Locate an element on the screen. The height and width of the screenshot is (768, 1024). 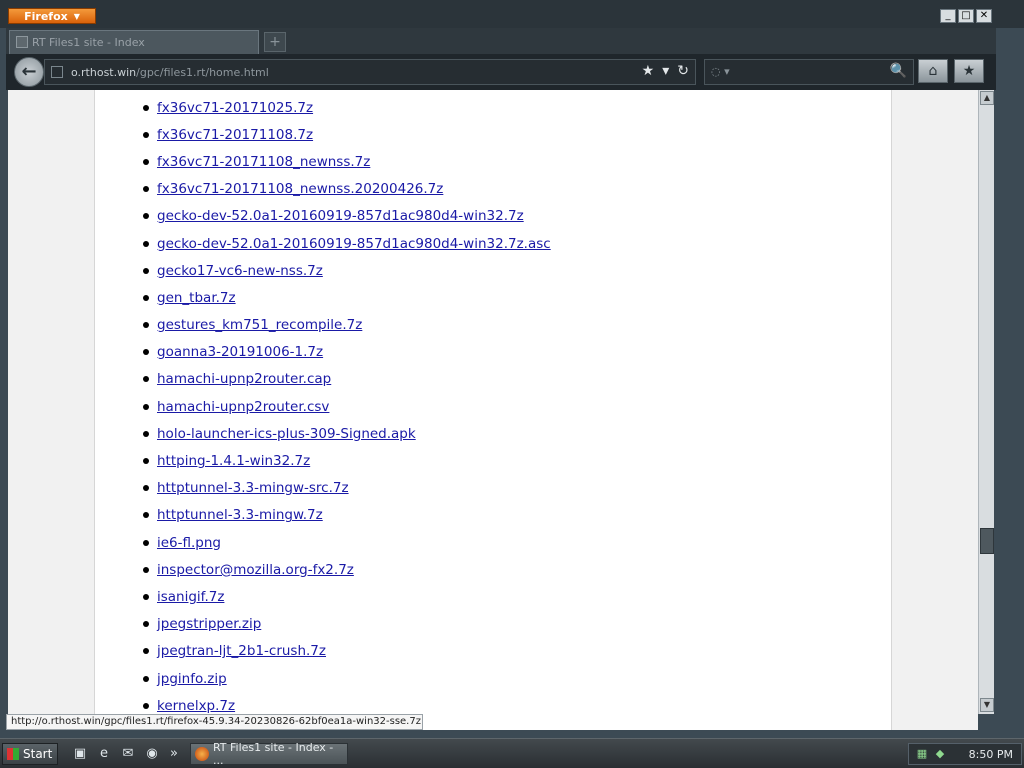
file-link: holo-launcher-ics-plus-309-Signed.apk is located at coordinates (286, 434).